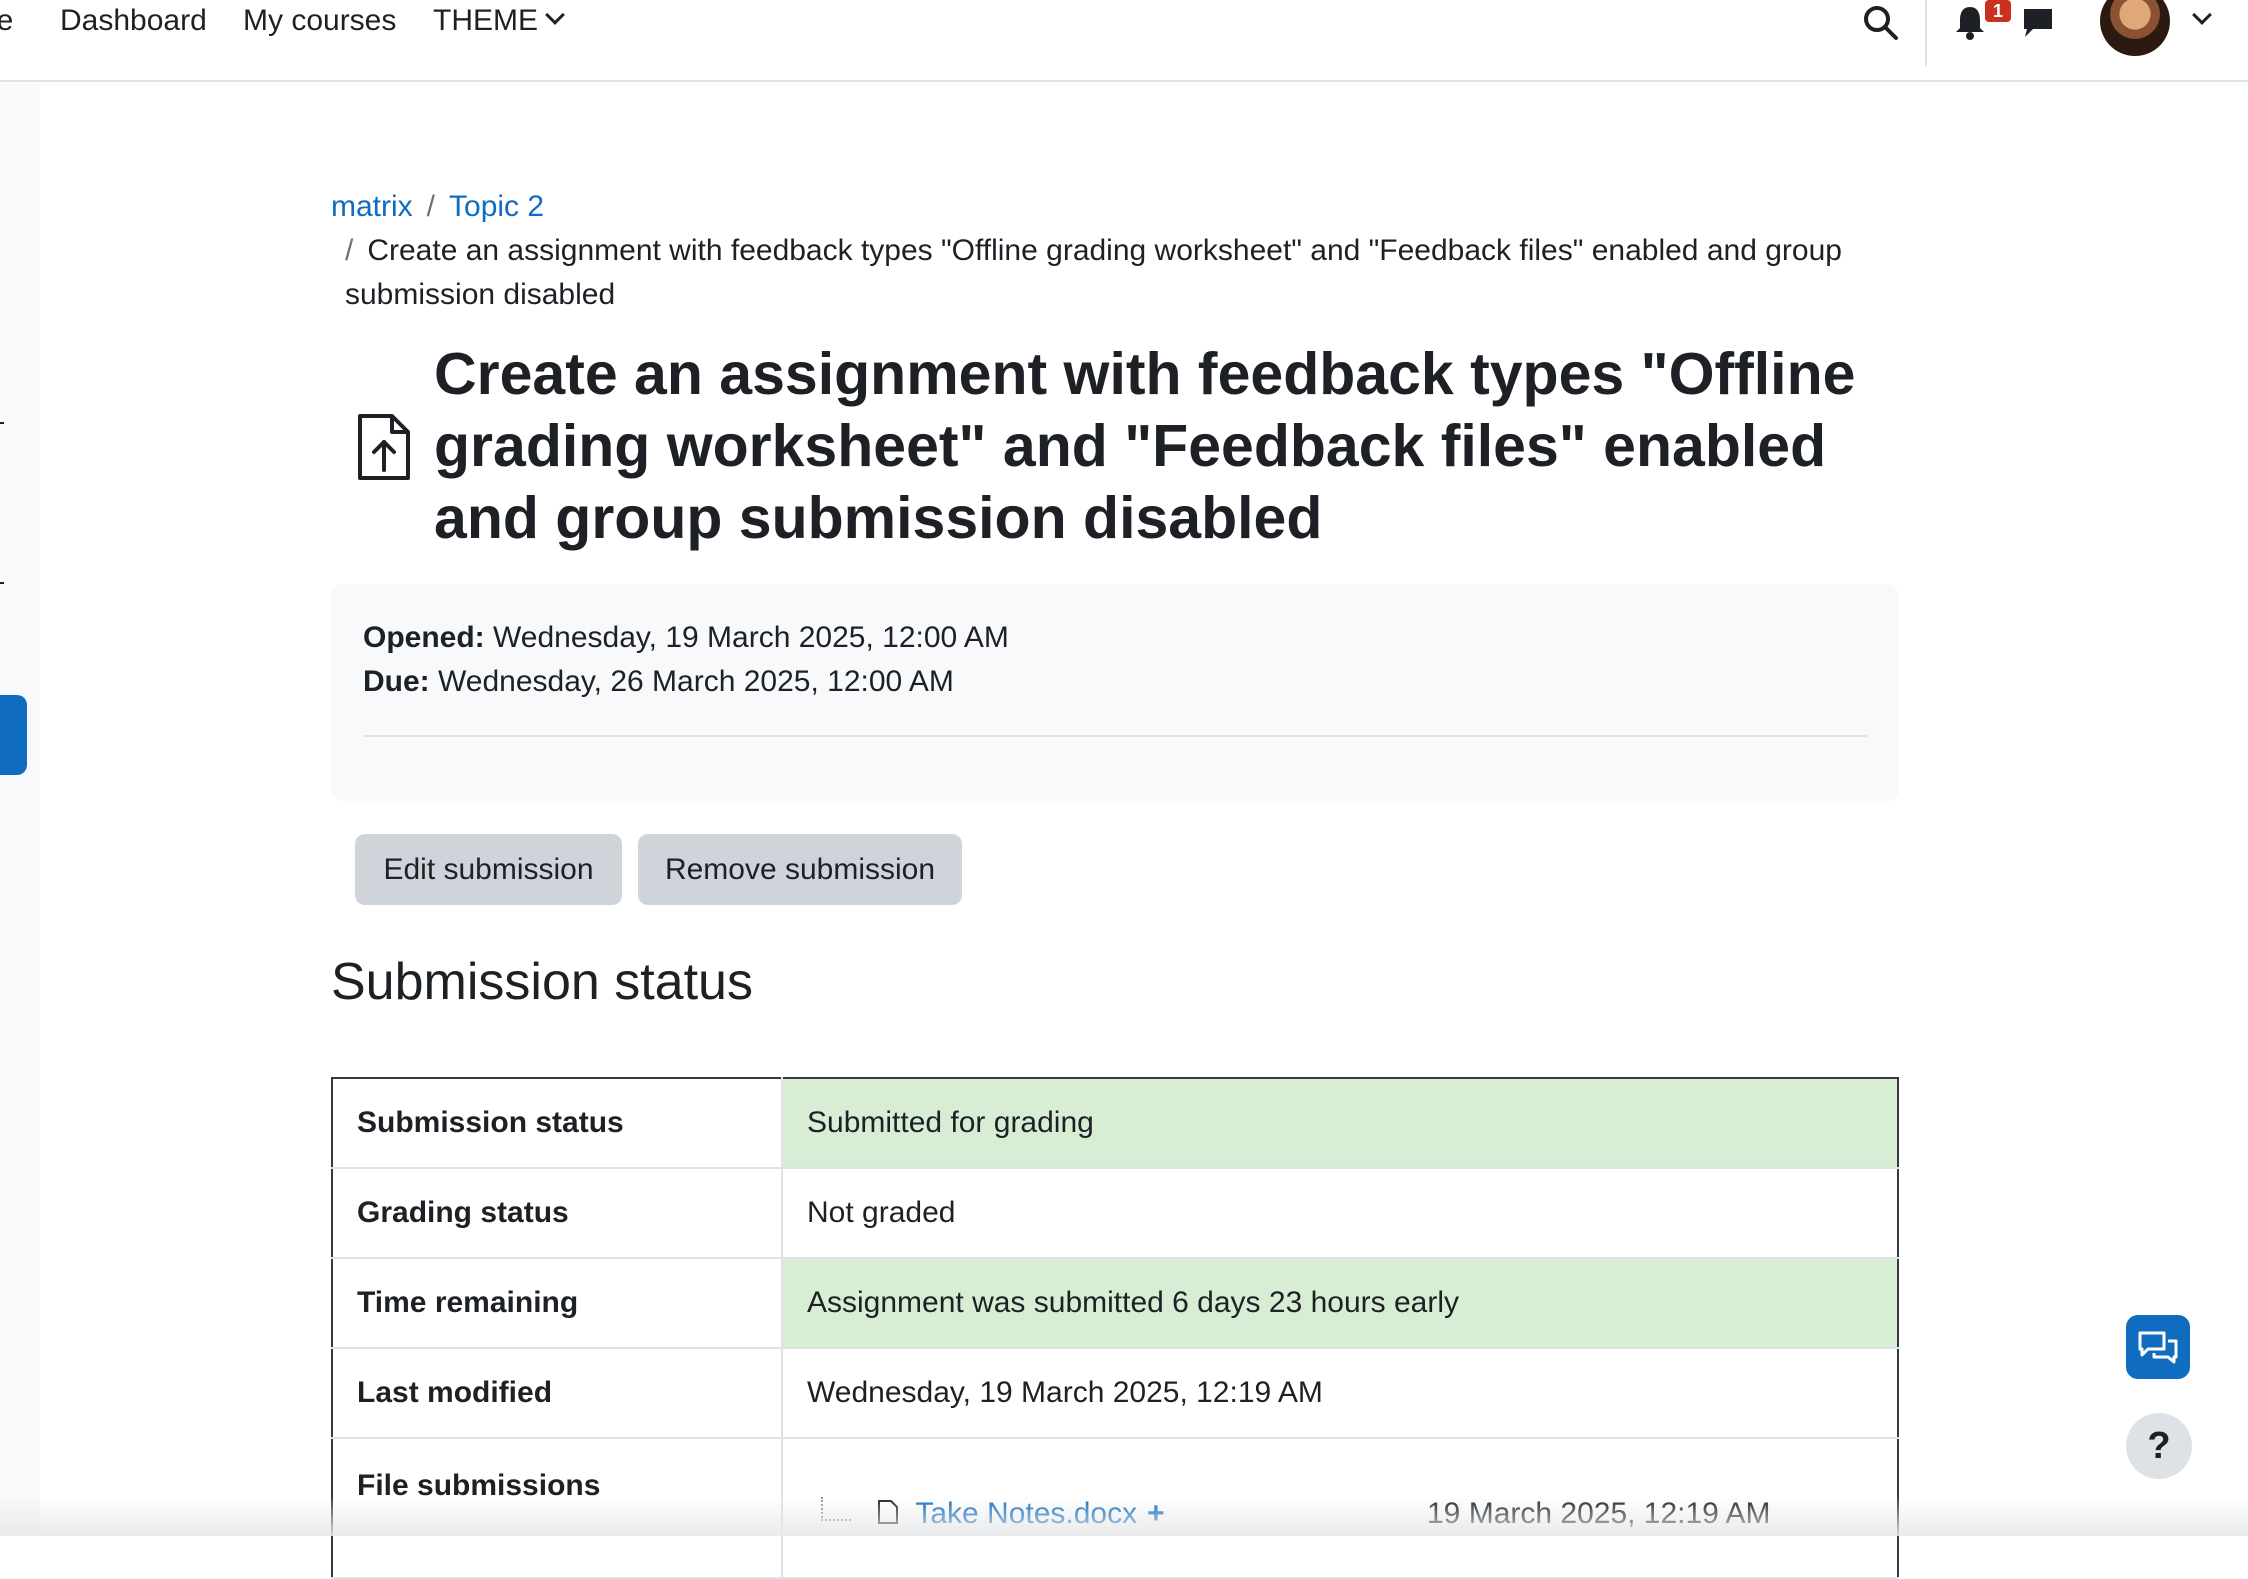 The width and height of the screenshot is (2248, 1579). I want to click on breadcrumb-item-topic: Topic 2, so click(496, 206).